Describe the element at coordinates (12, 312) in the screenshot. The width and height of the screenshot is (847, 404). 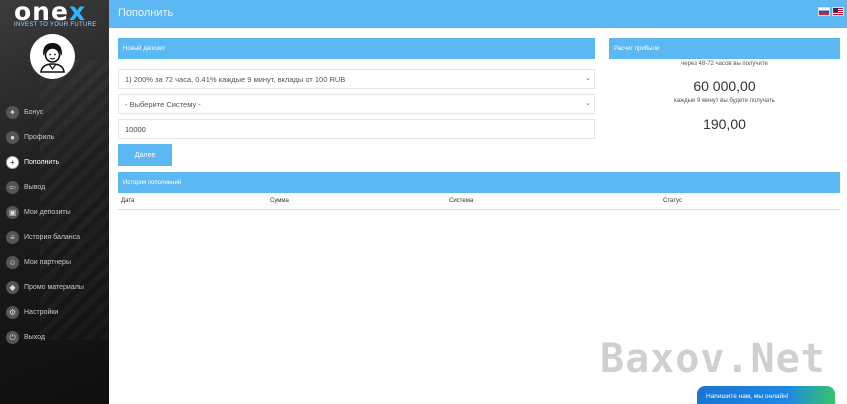
I see `settings-icon: ⚙` at that location.